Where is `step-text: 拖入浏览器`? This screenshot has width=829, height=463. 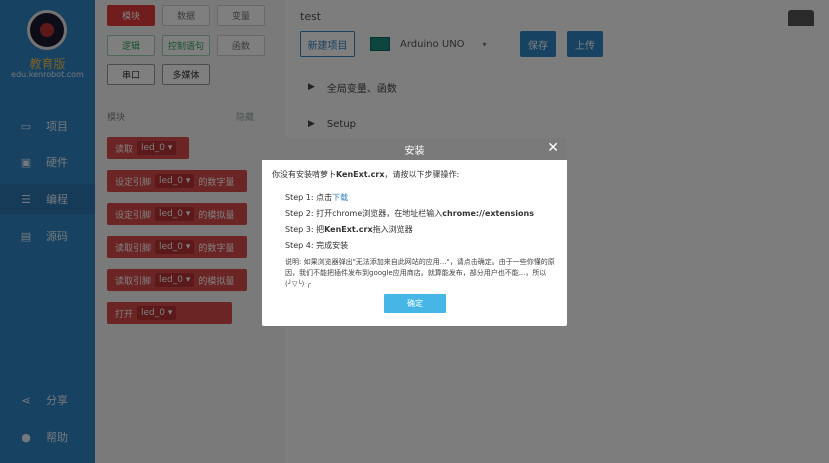 step-text: 拖入浏览器 is located at coordinates (392, 229).